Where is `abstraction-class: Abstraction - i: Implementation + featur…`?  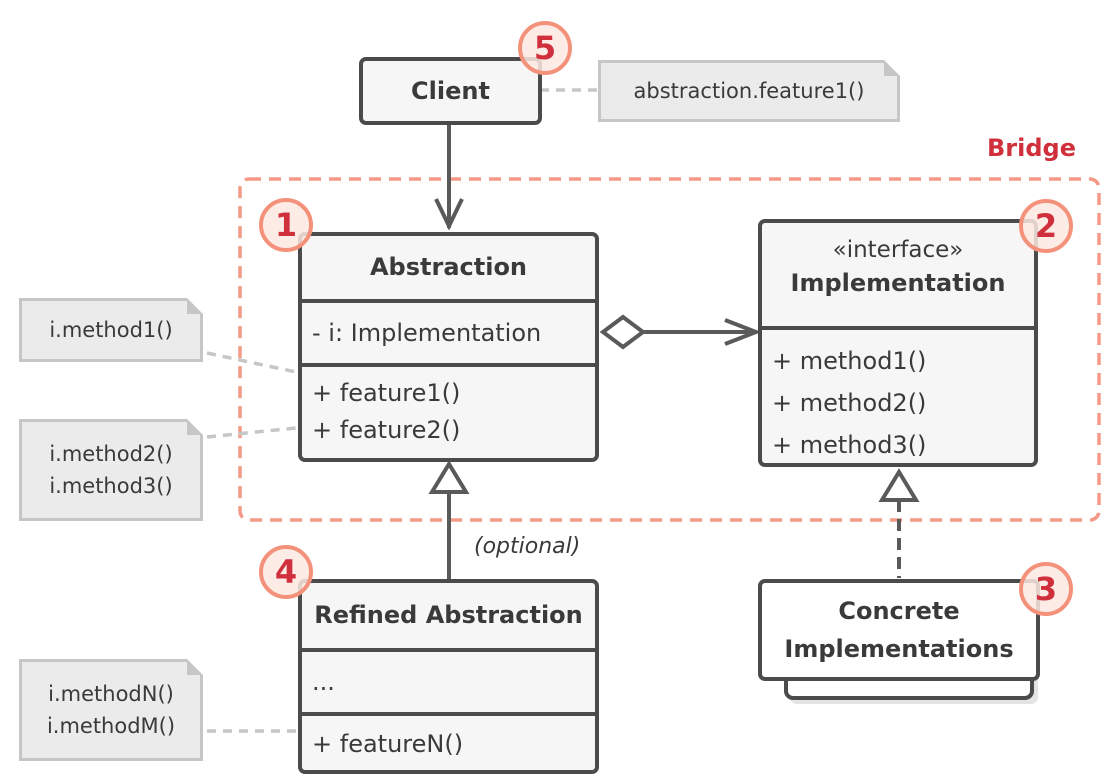 abstraction-class: Abstraction - i: Implementation + featur… is located at coordinates (448, 347).